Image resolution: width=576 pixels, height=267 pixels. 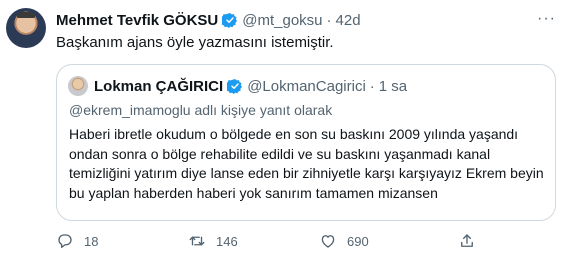 I want to click on reply-count: 18, so click(x=91, y=241).